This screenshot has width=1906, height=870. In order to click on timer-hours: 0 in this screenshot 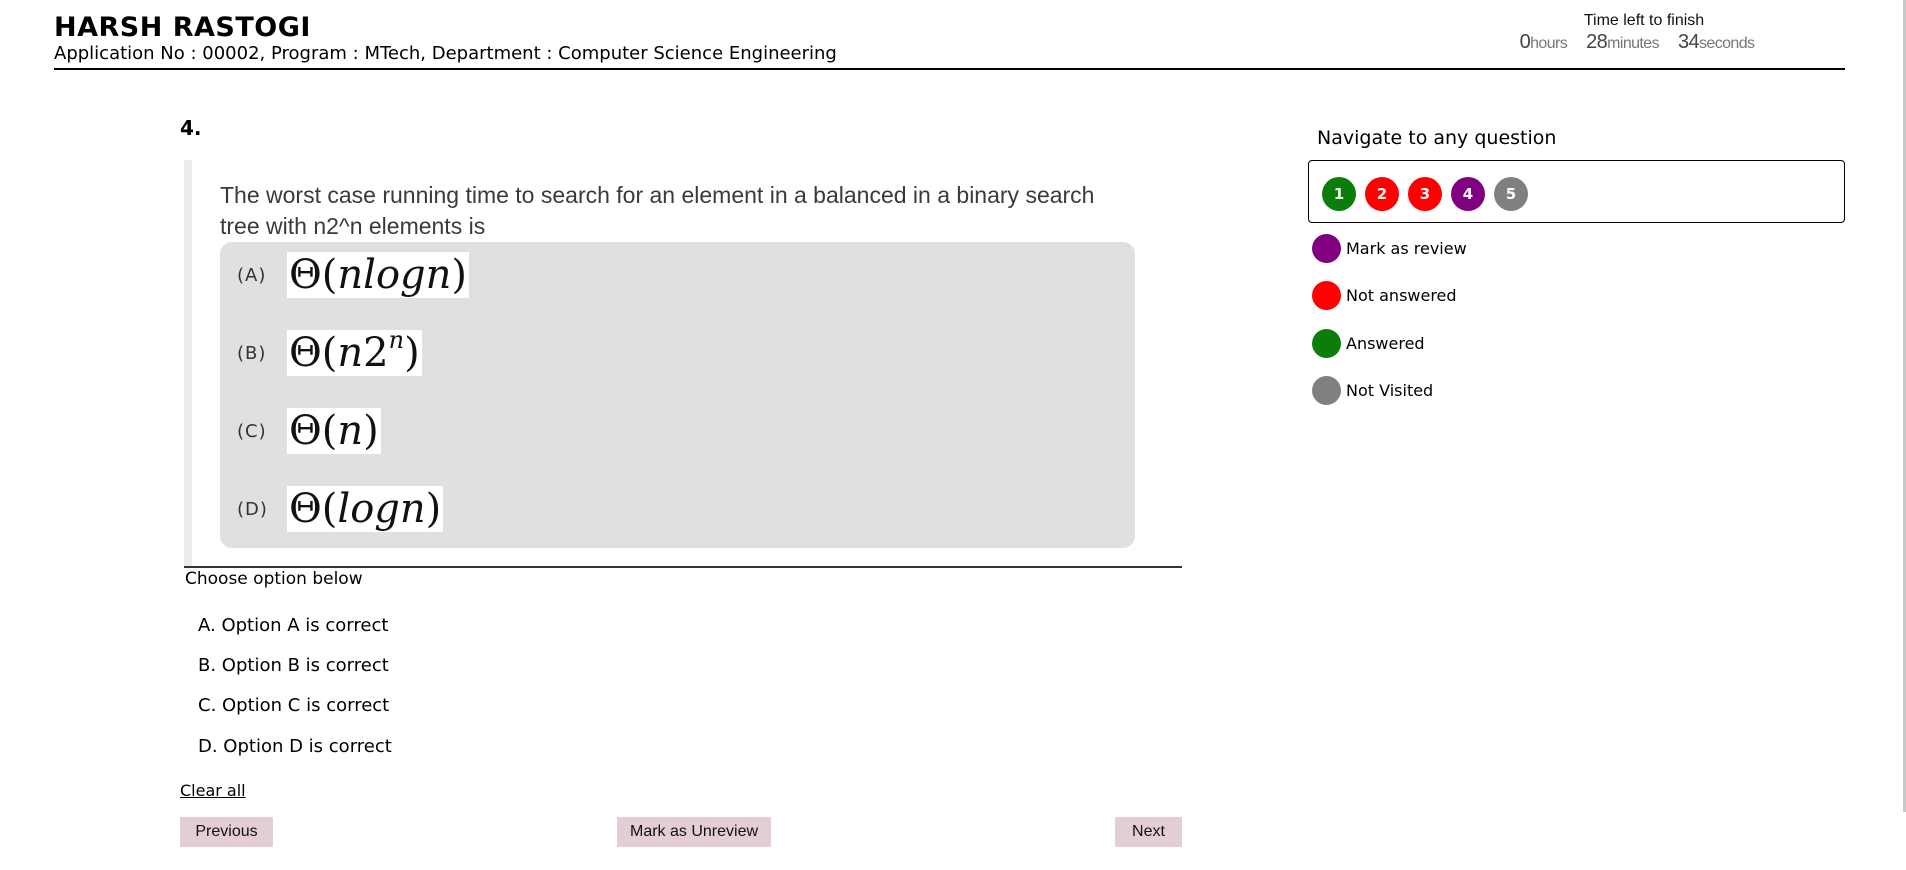, I will do `click(1525, 42)`.